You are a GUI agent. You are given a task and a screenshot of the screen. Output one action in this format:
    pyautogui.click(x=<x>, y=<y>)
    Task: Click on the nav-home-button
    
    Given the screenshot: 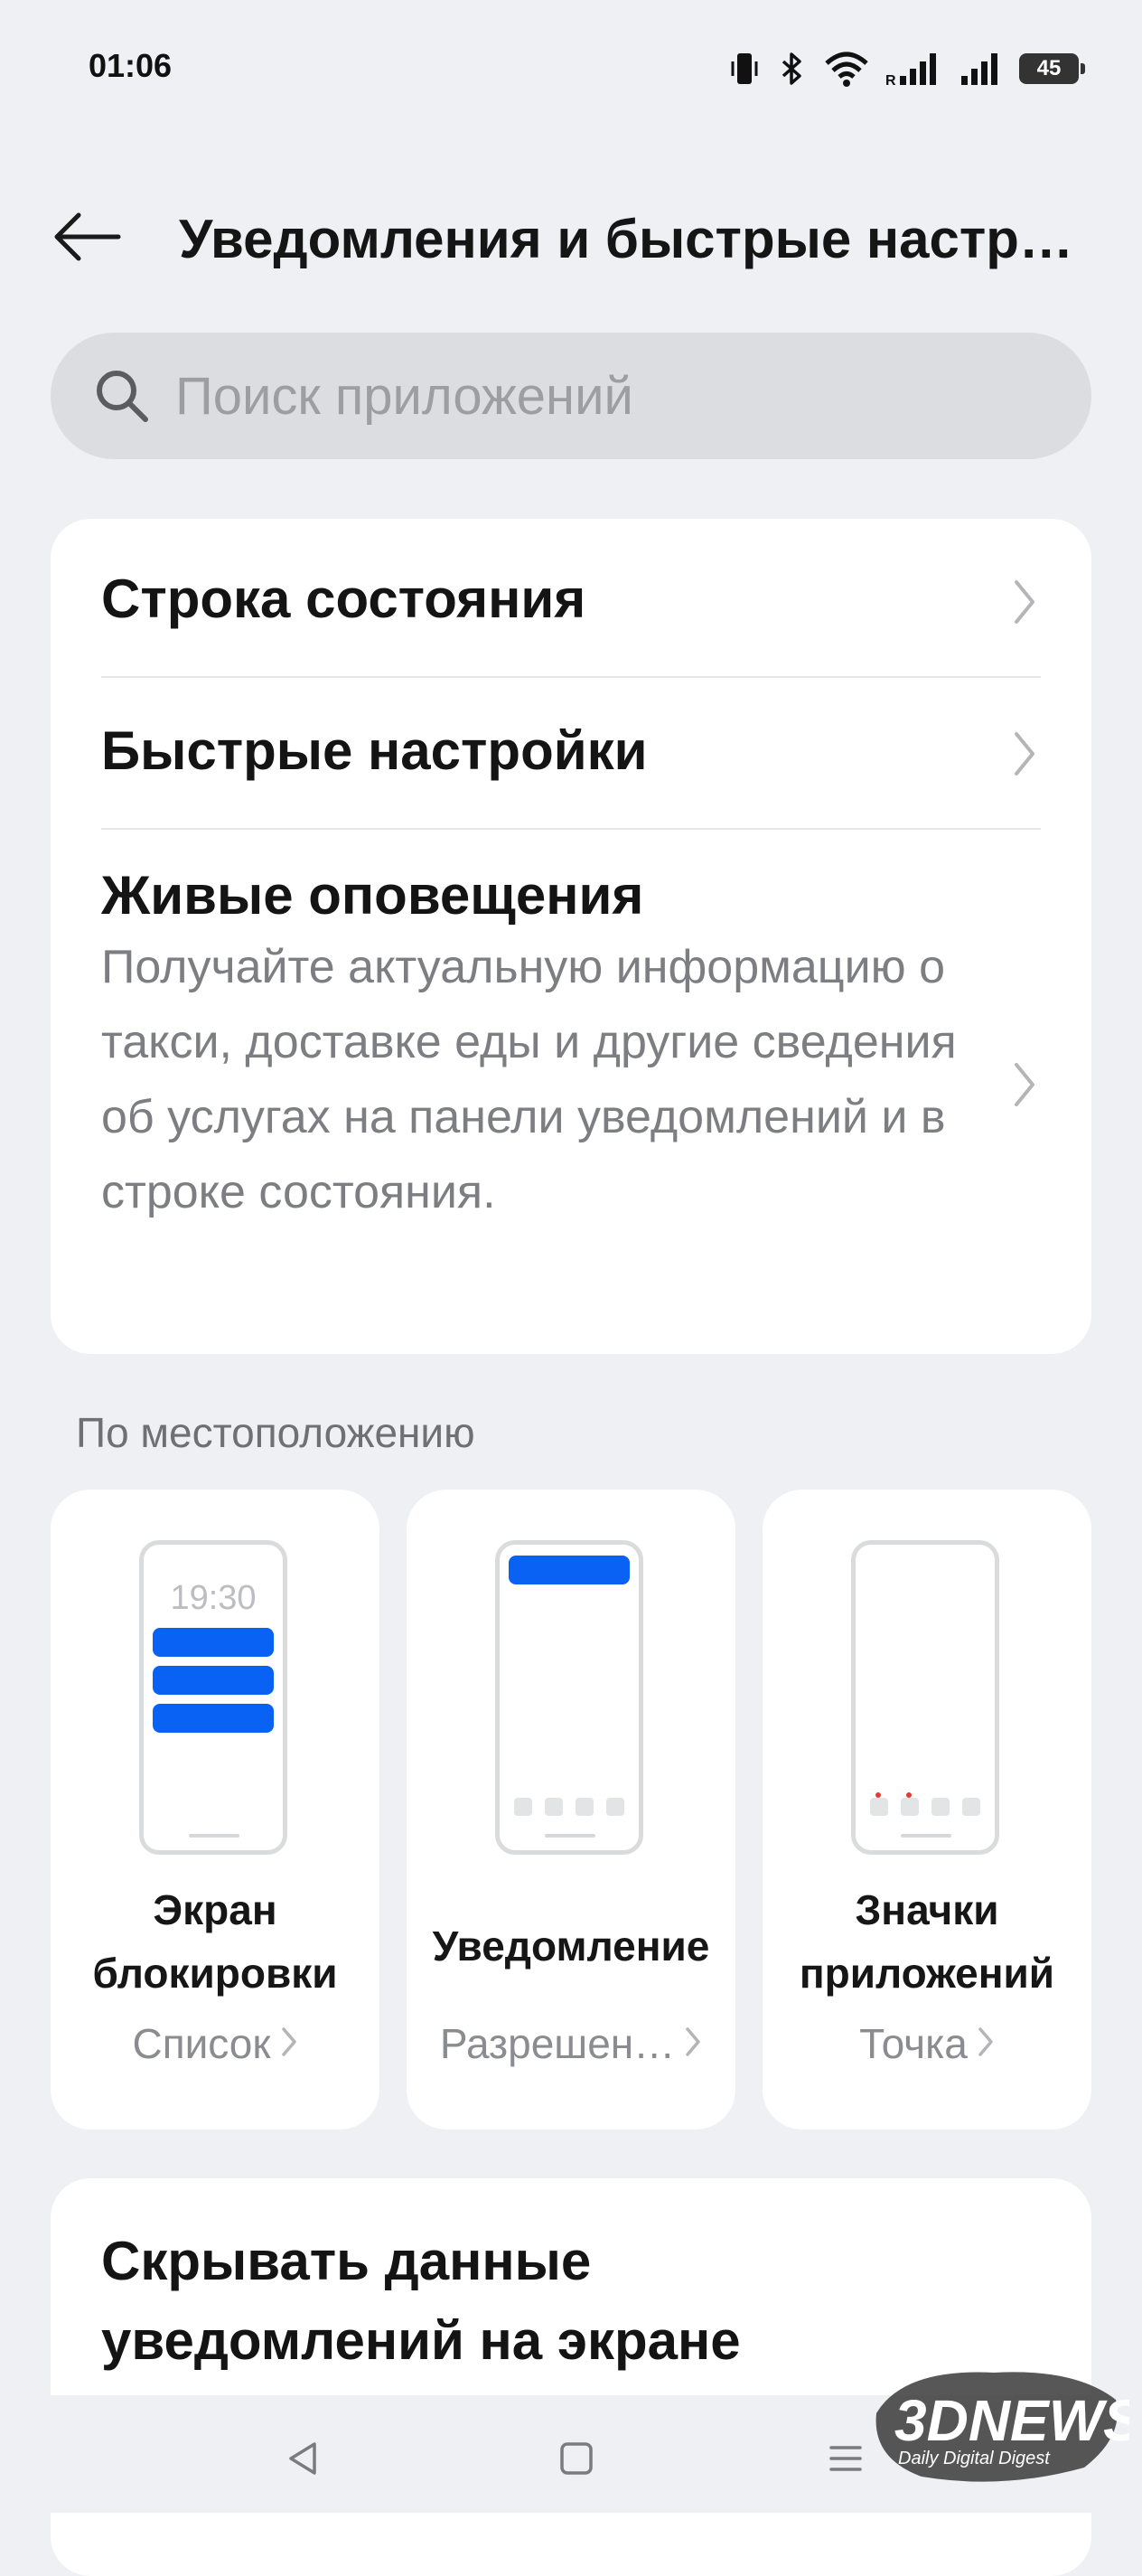 What is the action you would take?
    pyautogui.click(x=576, y=2459)
    